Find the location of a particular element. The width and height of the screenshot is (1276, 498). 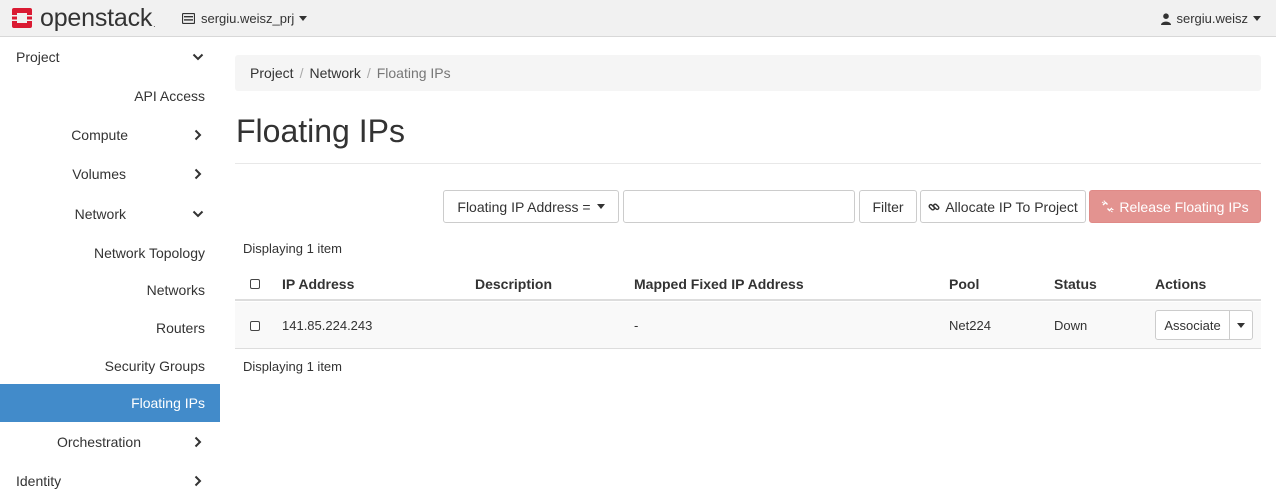

sidebar-item-label: Security Groups is located at coordinates (154, 366).